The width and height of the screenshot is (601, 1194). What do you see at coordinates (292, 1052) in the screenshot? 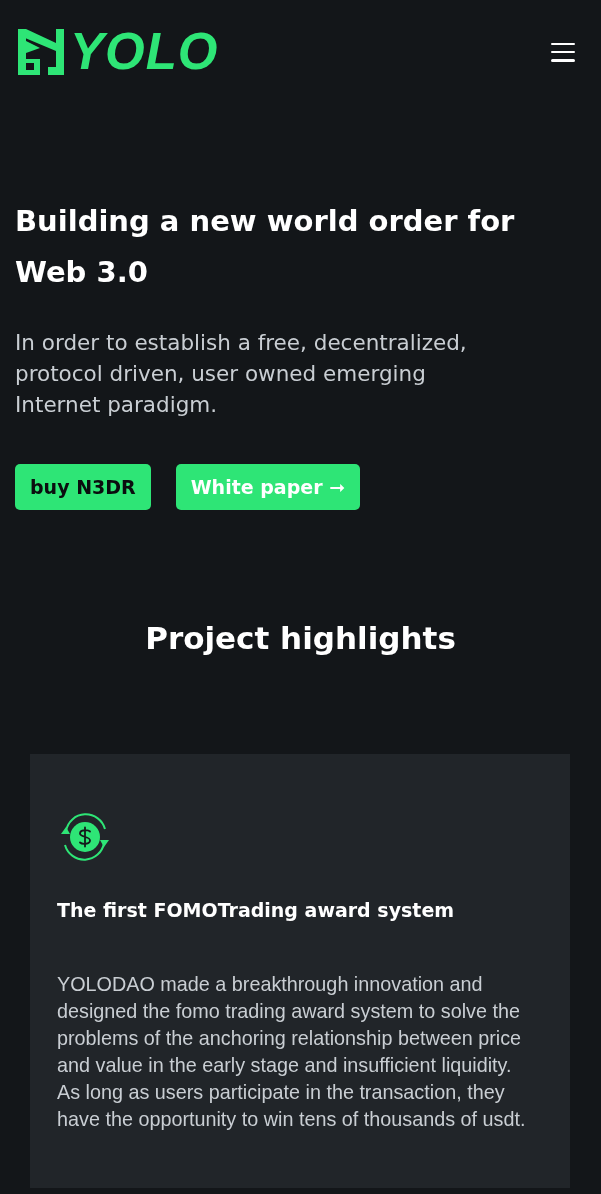
I see `card-text: YOLODAO made a breakthrough innovation and designed the fomo trading award system to solve the problems of the anchoring relationship between price and value in the early stage and insufficient liquidity. As long as users participate in the transaction, they have the opportunity to win tens of thousands of usdt.` at bounding box center [292, 1052].